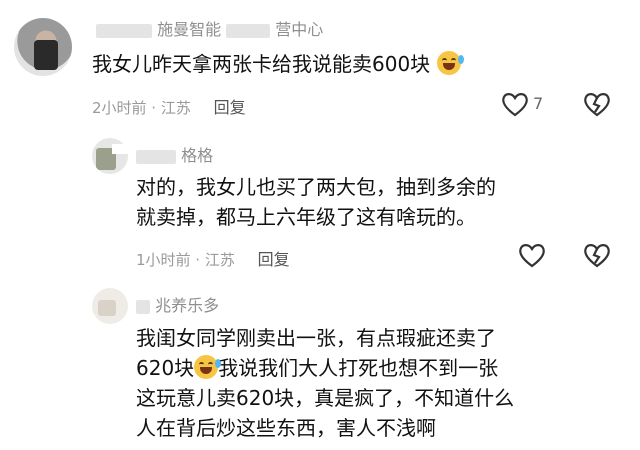  I want to click on comment-meta: 1小时前 · 江苏 回复, so click(213, 258).